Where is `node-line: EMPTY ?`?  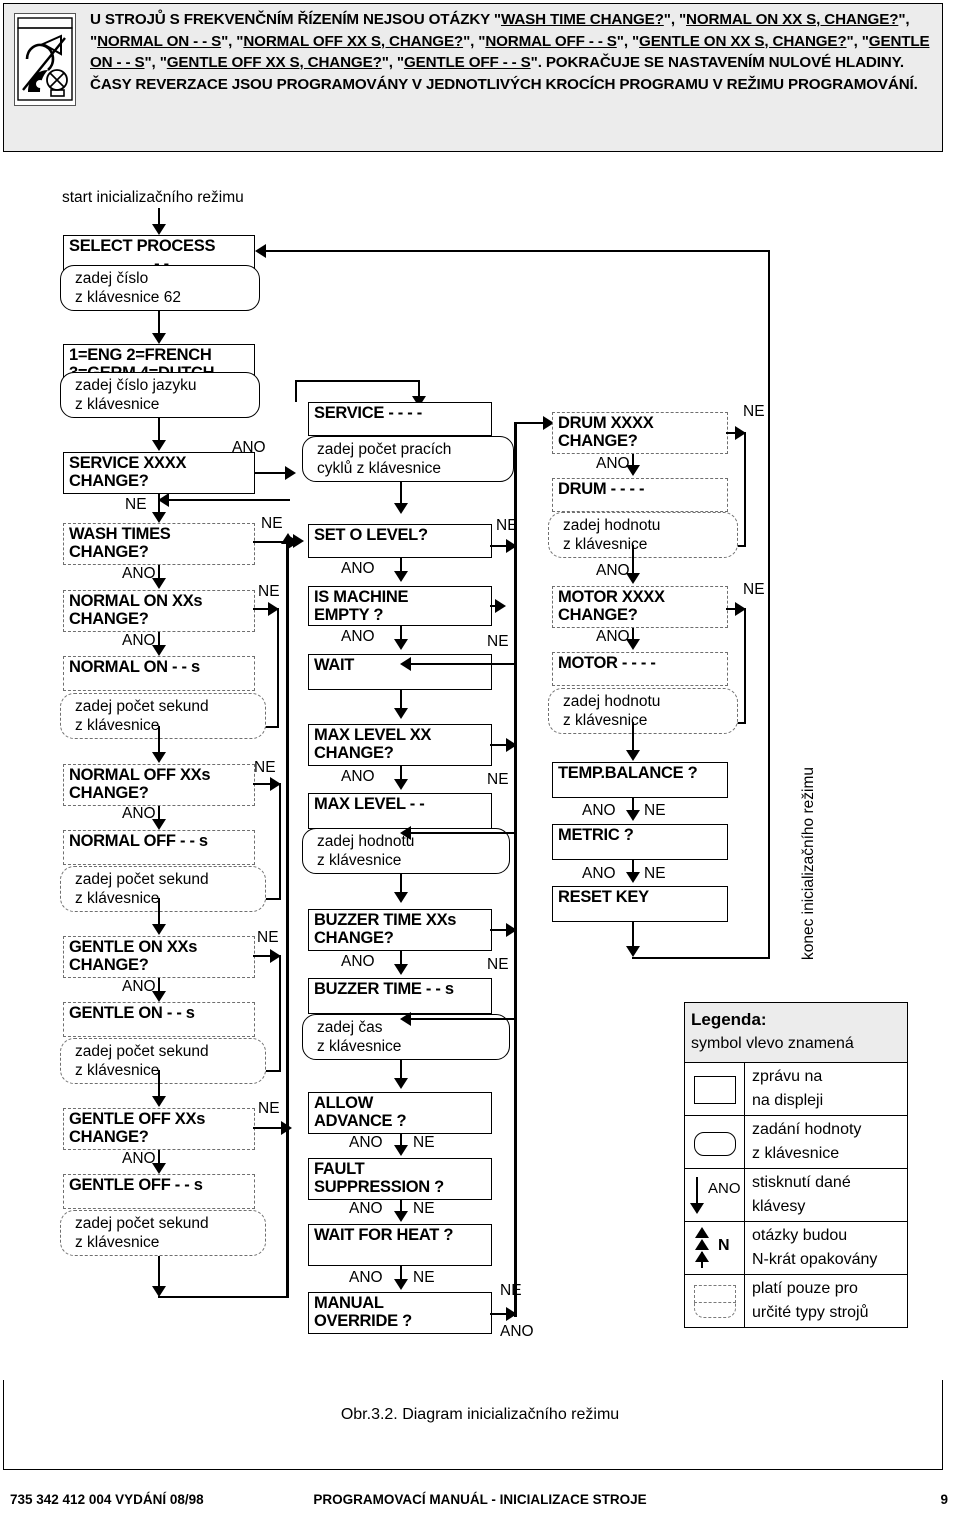
node-line: EMPTY ? is located at coordinates (349, 614).